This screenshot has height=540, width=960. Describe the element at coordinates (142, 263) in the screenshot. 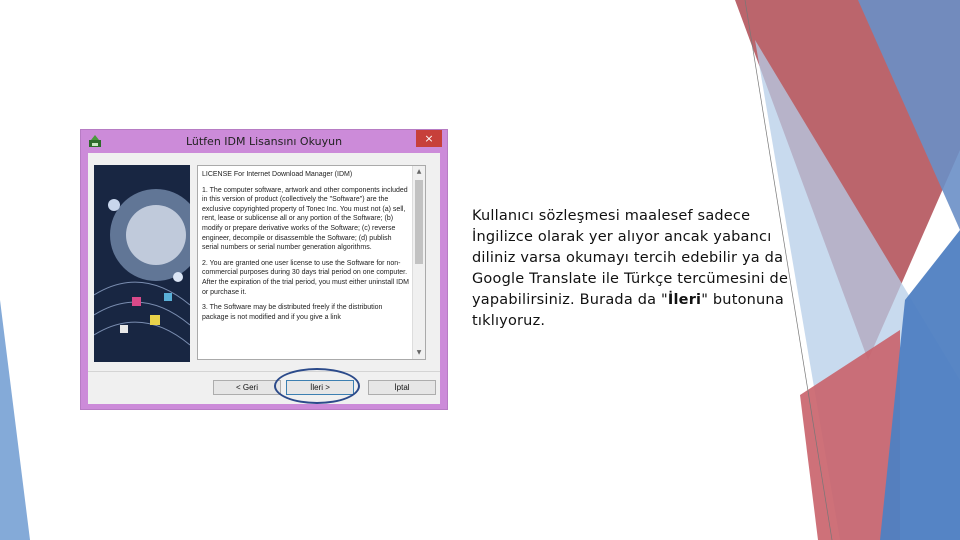

I see `idm-banner-image` at that location.